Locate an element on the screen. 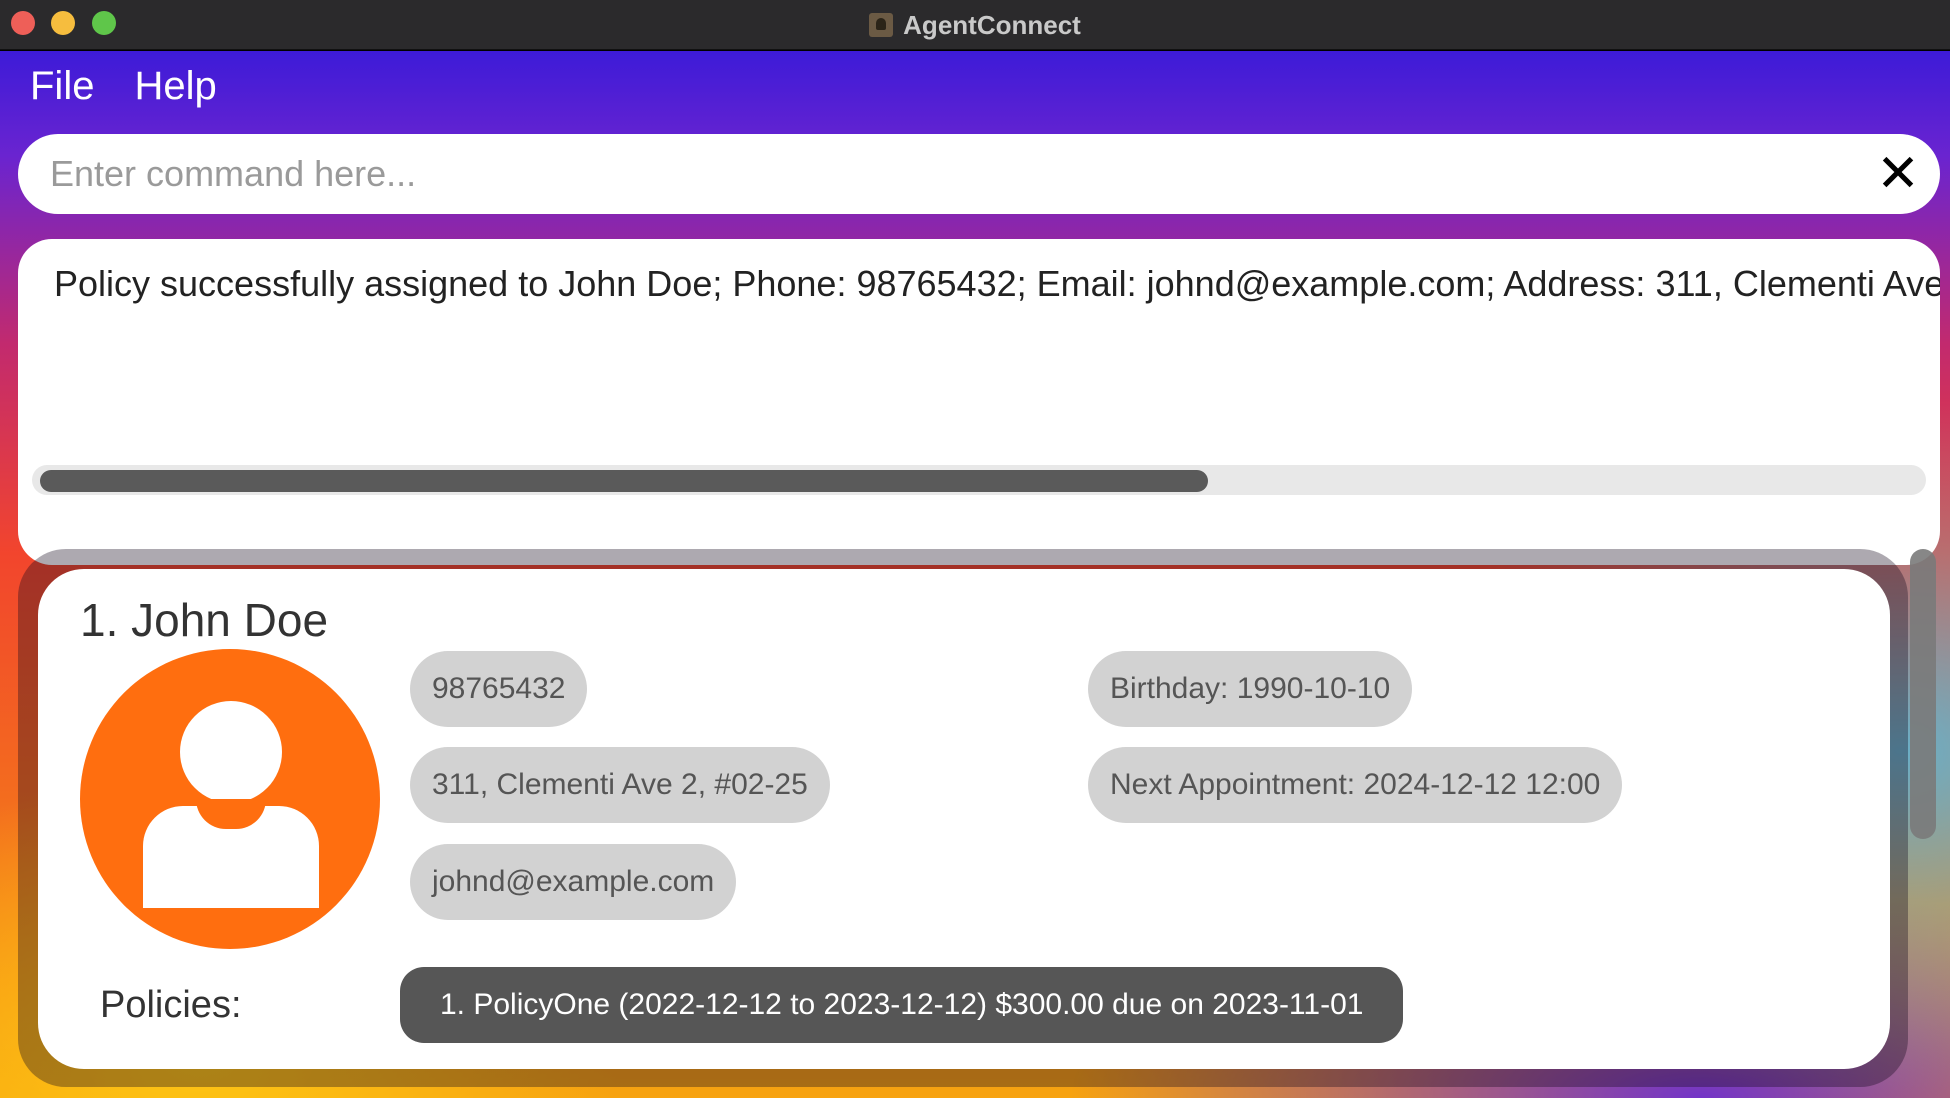 The image size is (1950, 1098). close-icon: ✕ is located at coordinates (1898, 174).